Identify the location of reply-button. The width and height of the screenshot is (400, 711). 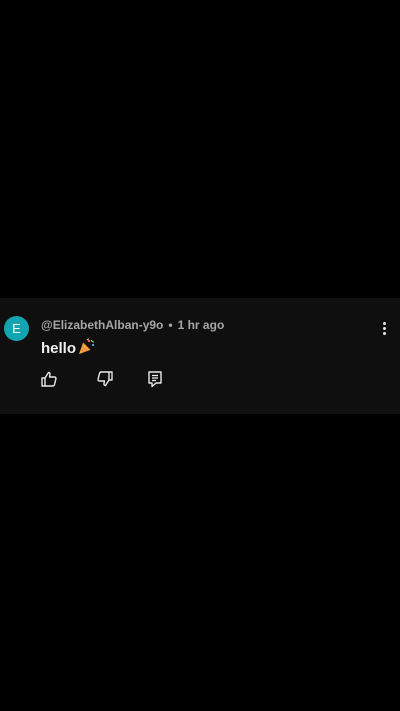
(155, 379).